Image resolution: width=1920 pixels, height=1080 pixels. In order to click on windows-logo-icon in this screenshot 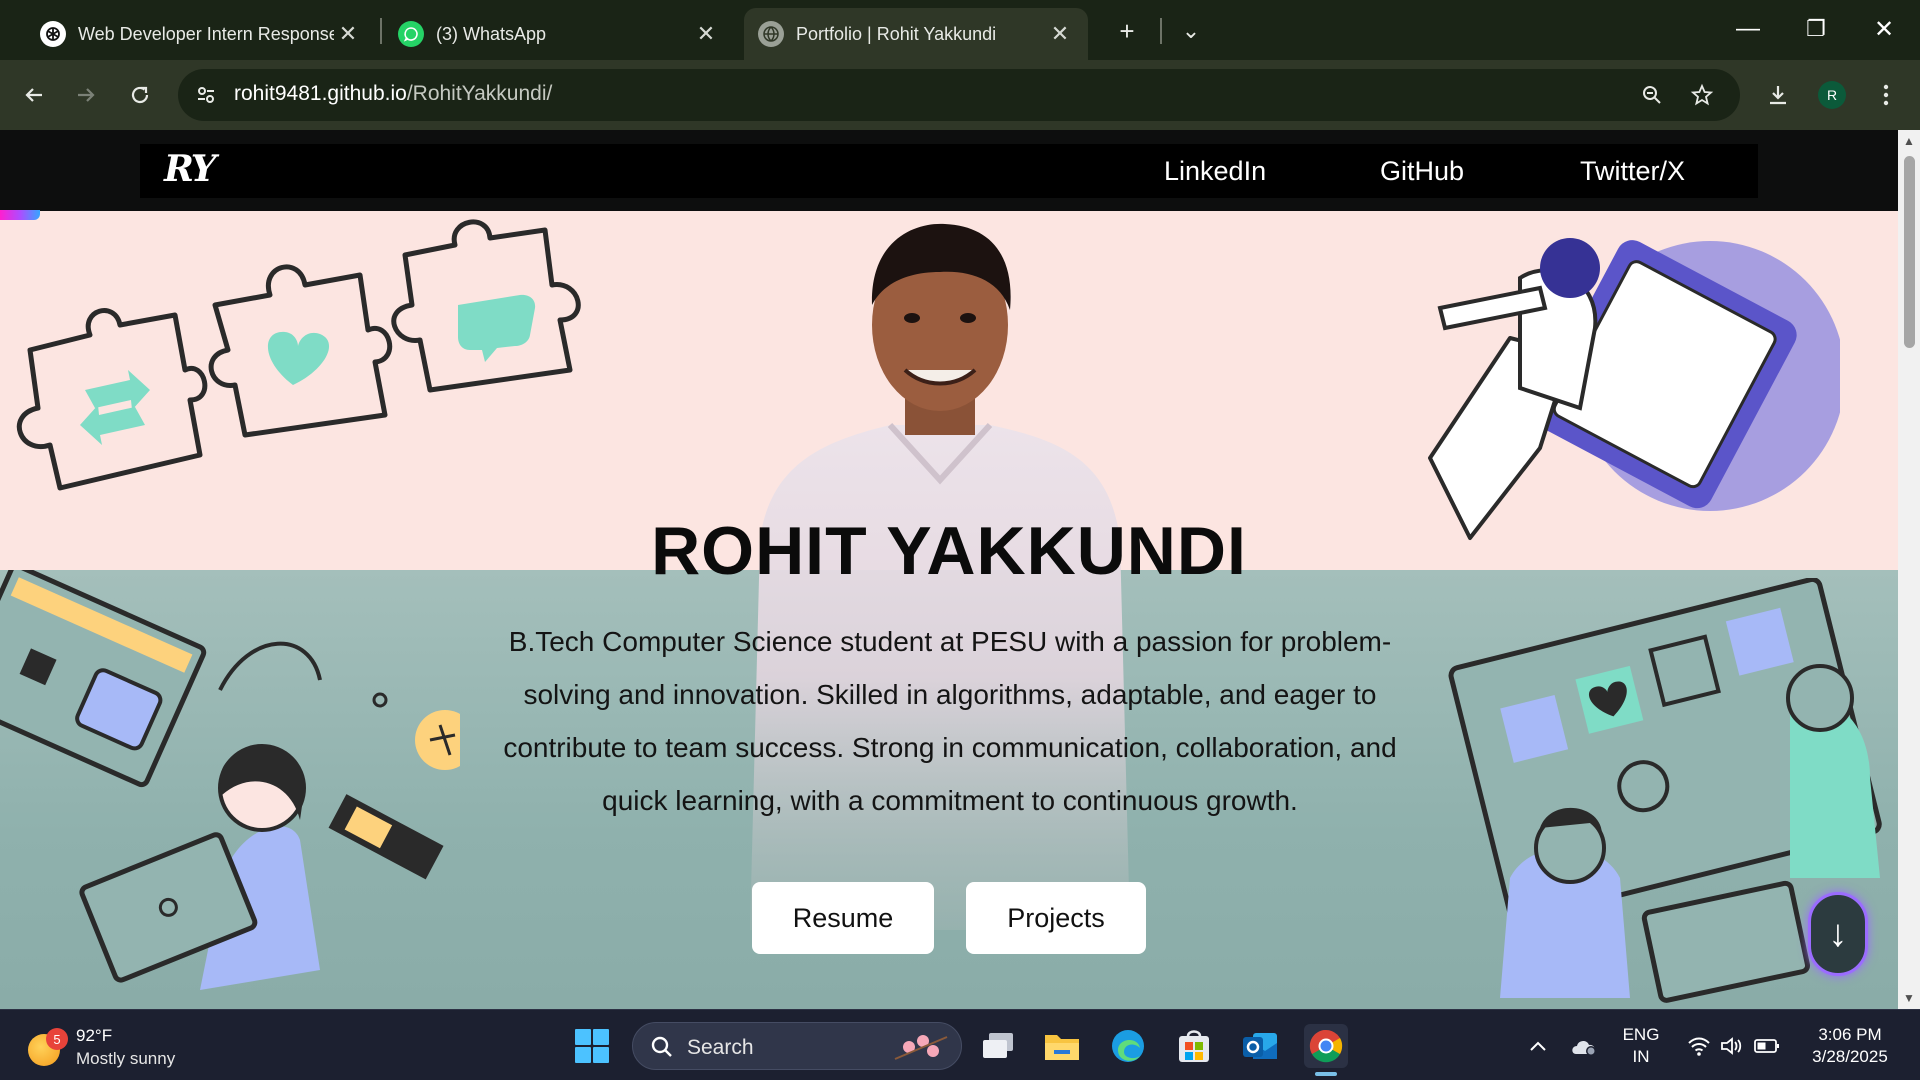, I will do `click(592, 1046)`.